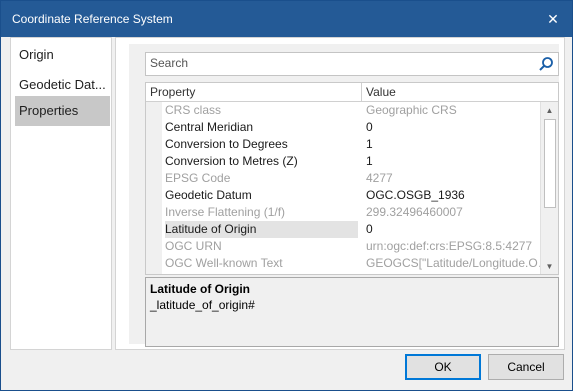 The width and height of the screenshot is (573, 391). Describe the element at coordinates (526, 367) in the screenshot. I see `cancel-button: Cancel` at that location.